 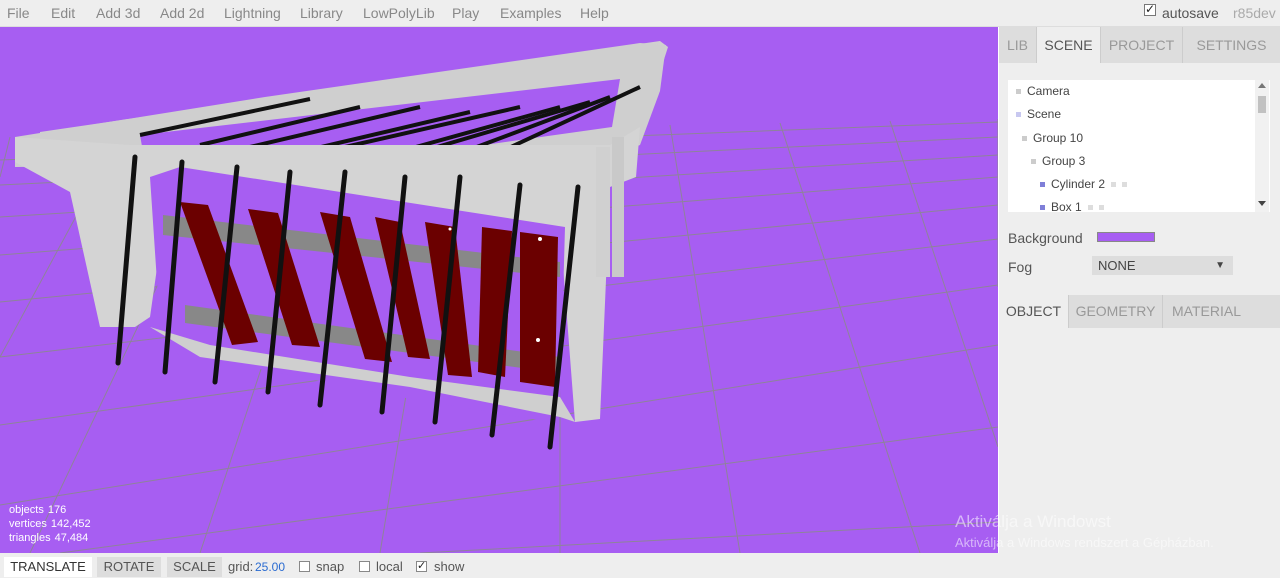 I want to click on user-name: r85dev, so click(x=1254, y=13).